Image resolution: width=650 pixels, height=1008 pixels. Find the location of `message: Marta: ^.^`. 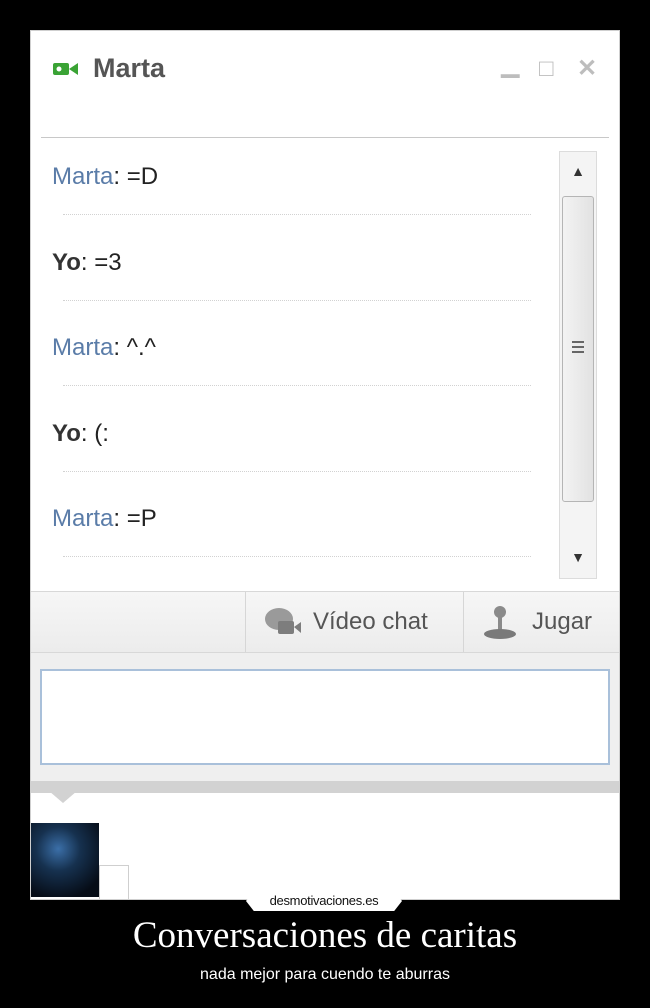

message: Marta: ^.^ is located at coordinates (104, 348).